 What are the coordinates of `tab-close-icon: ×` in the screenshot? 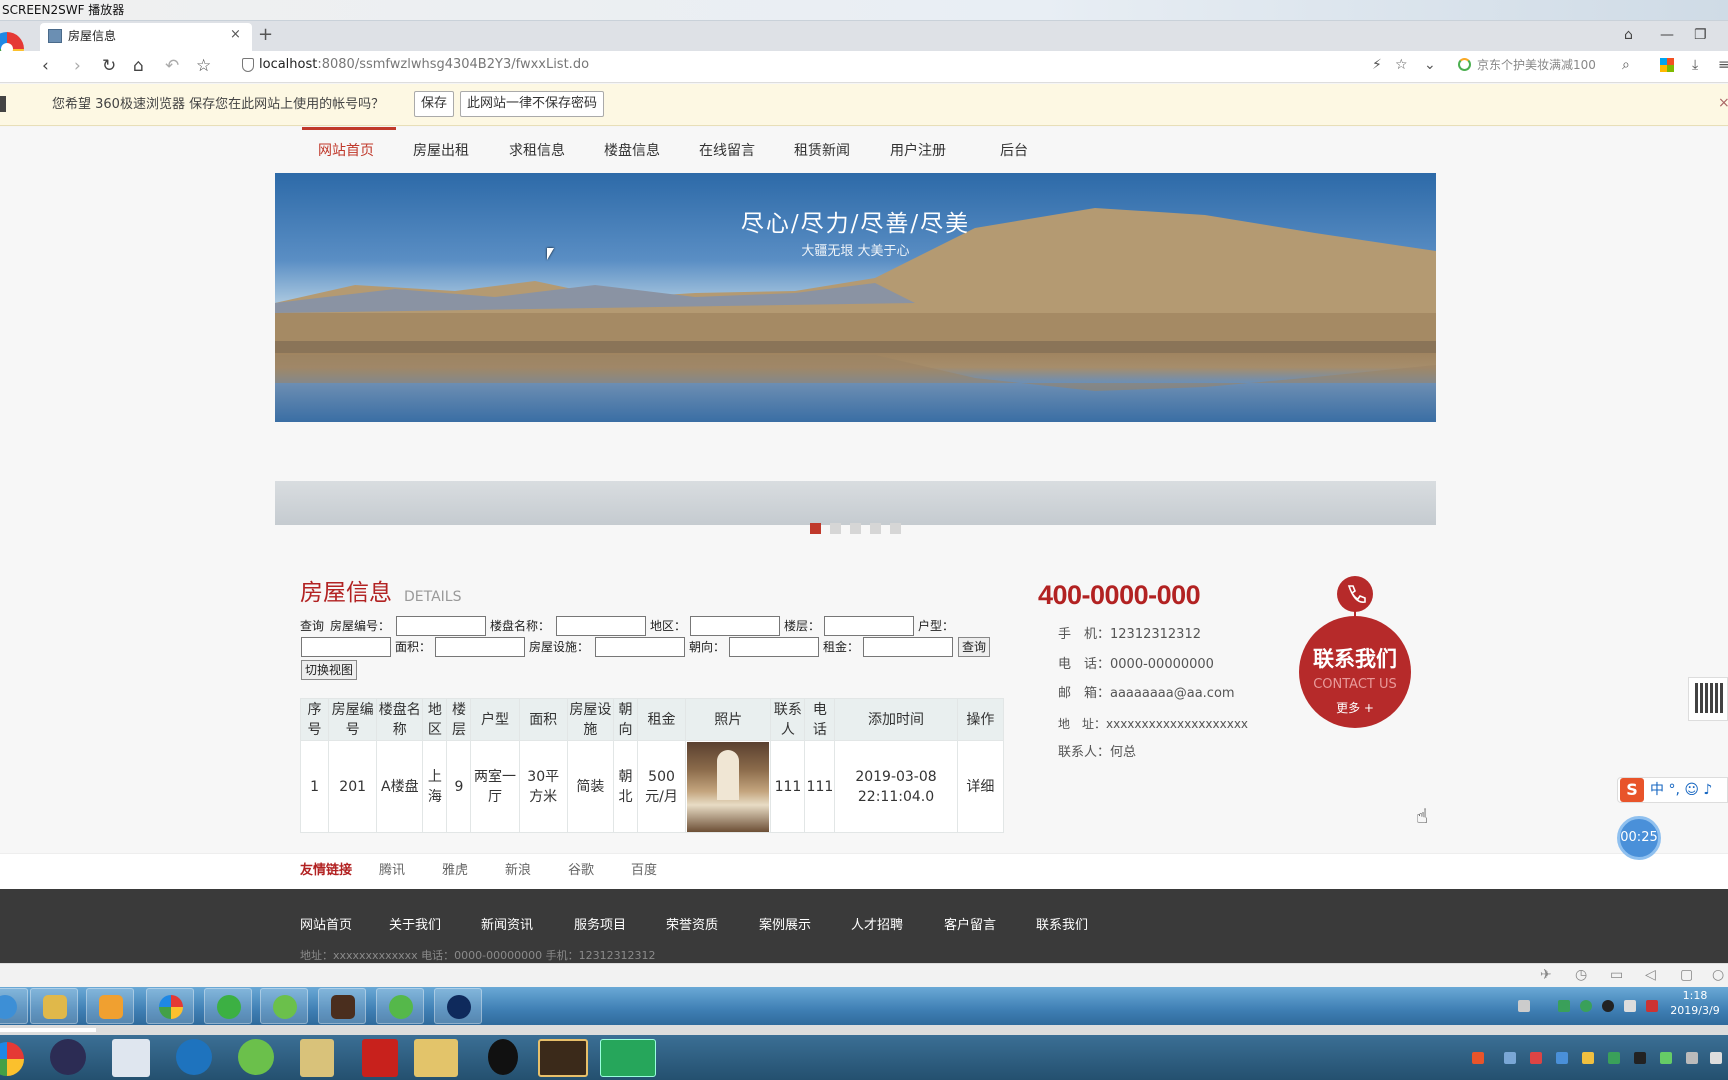 It's located at (235, 35).